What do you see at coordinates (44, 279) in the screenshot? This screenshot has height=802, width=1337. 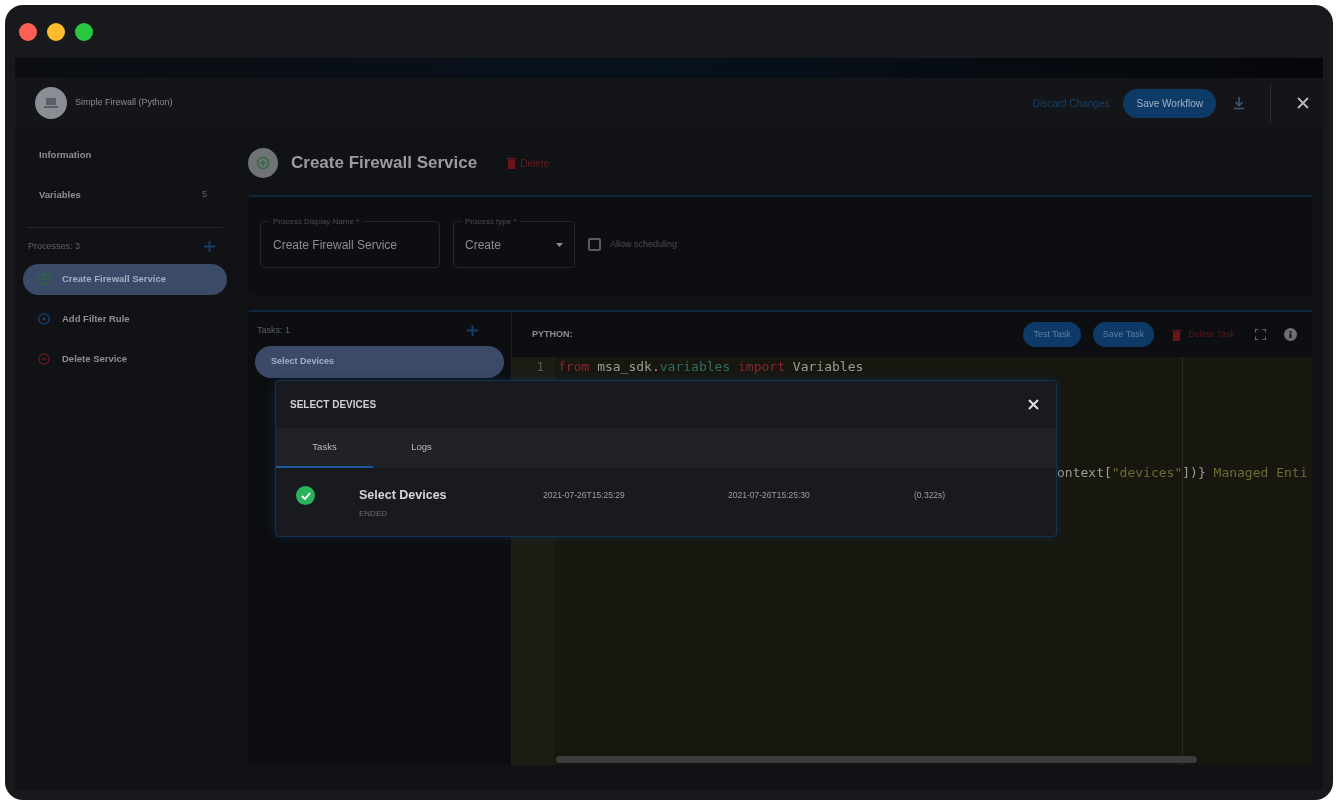 I see `plus-circle-icon` at bounding box center [44, 279].